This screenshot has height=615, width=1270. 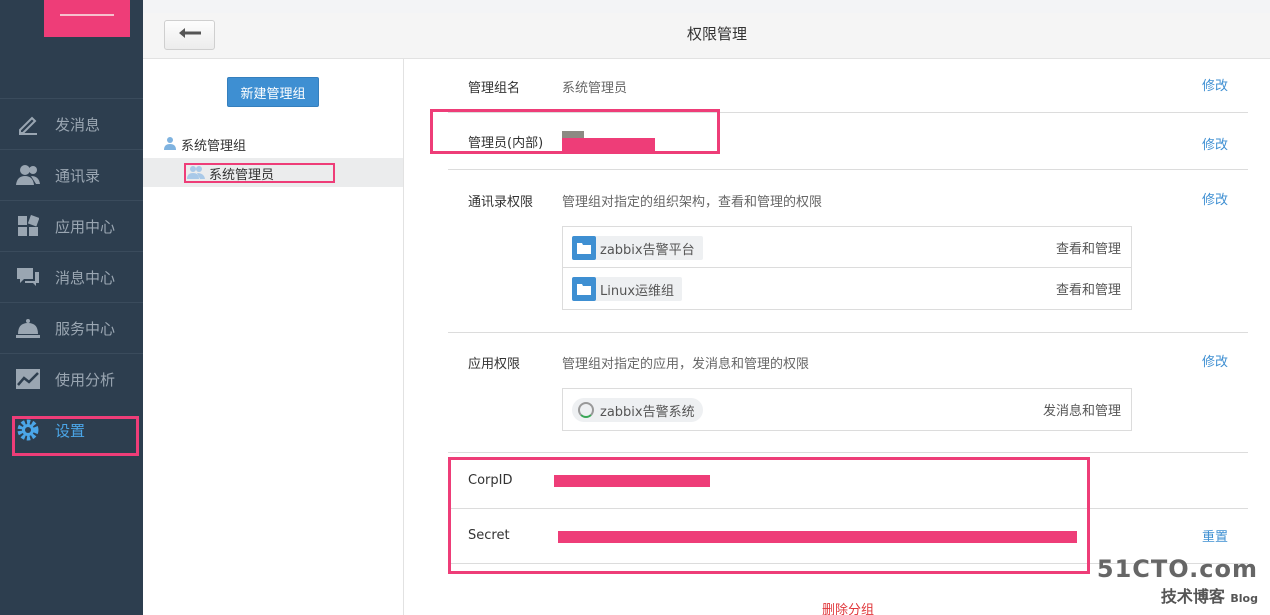 What do you see at coordinates (595, 88) in the screenshot?
I see `group-name-value: 系统管理员` at bounding box center [595, 88].